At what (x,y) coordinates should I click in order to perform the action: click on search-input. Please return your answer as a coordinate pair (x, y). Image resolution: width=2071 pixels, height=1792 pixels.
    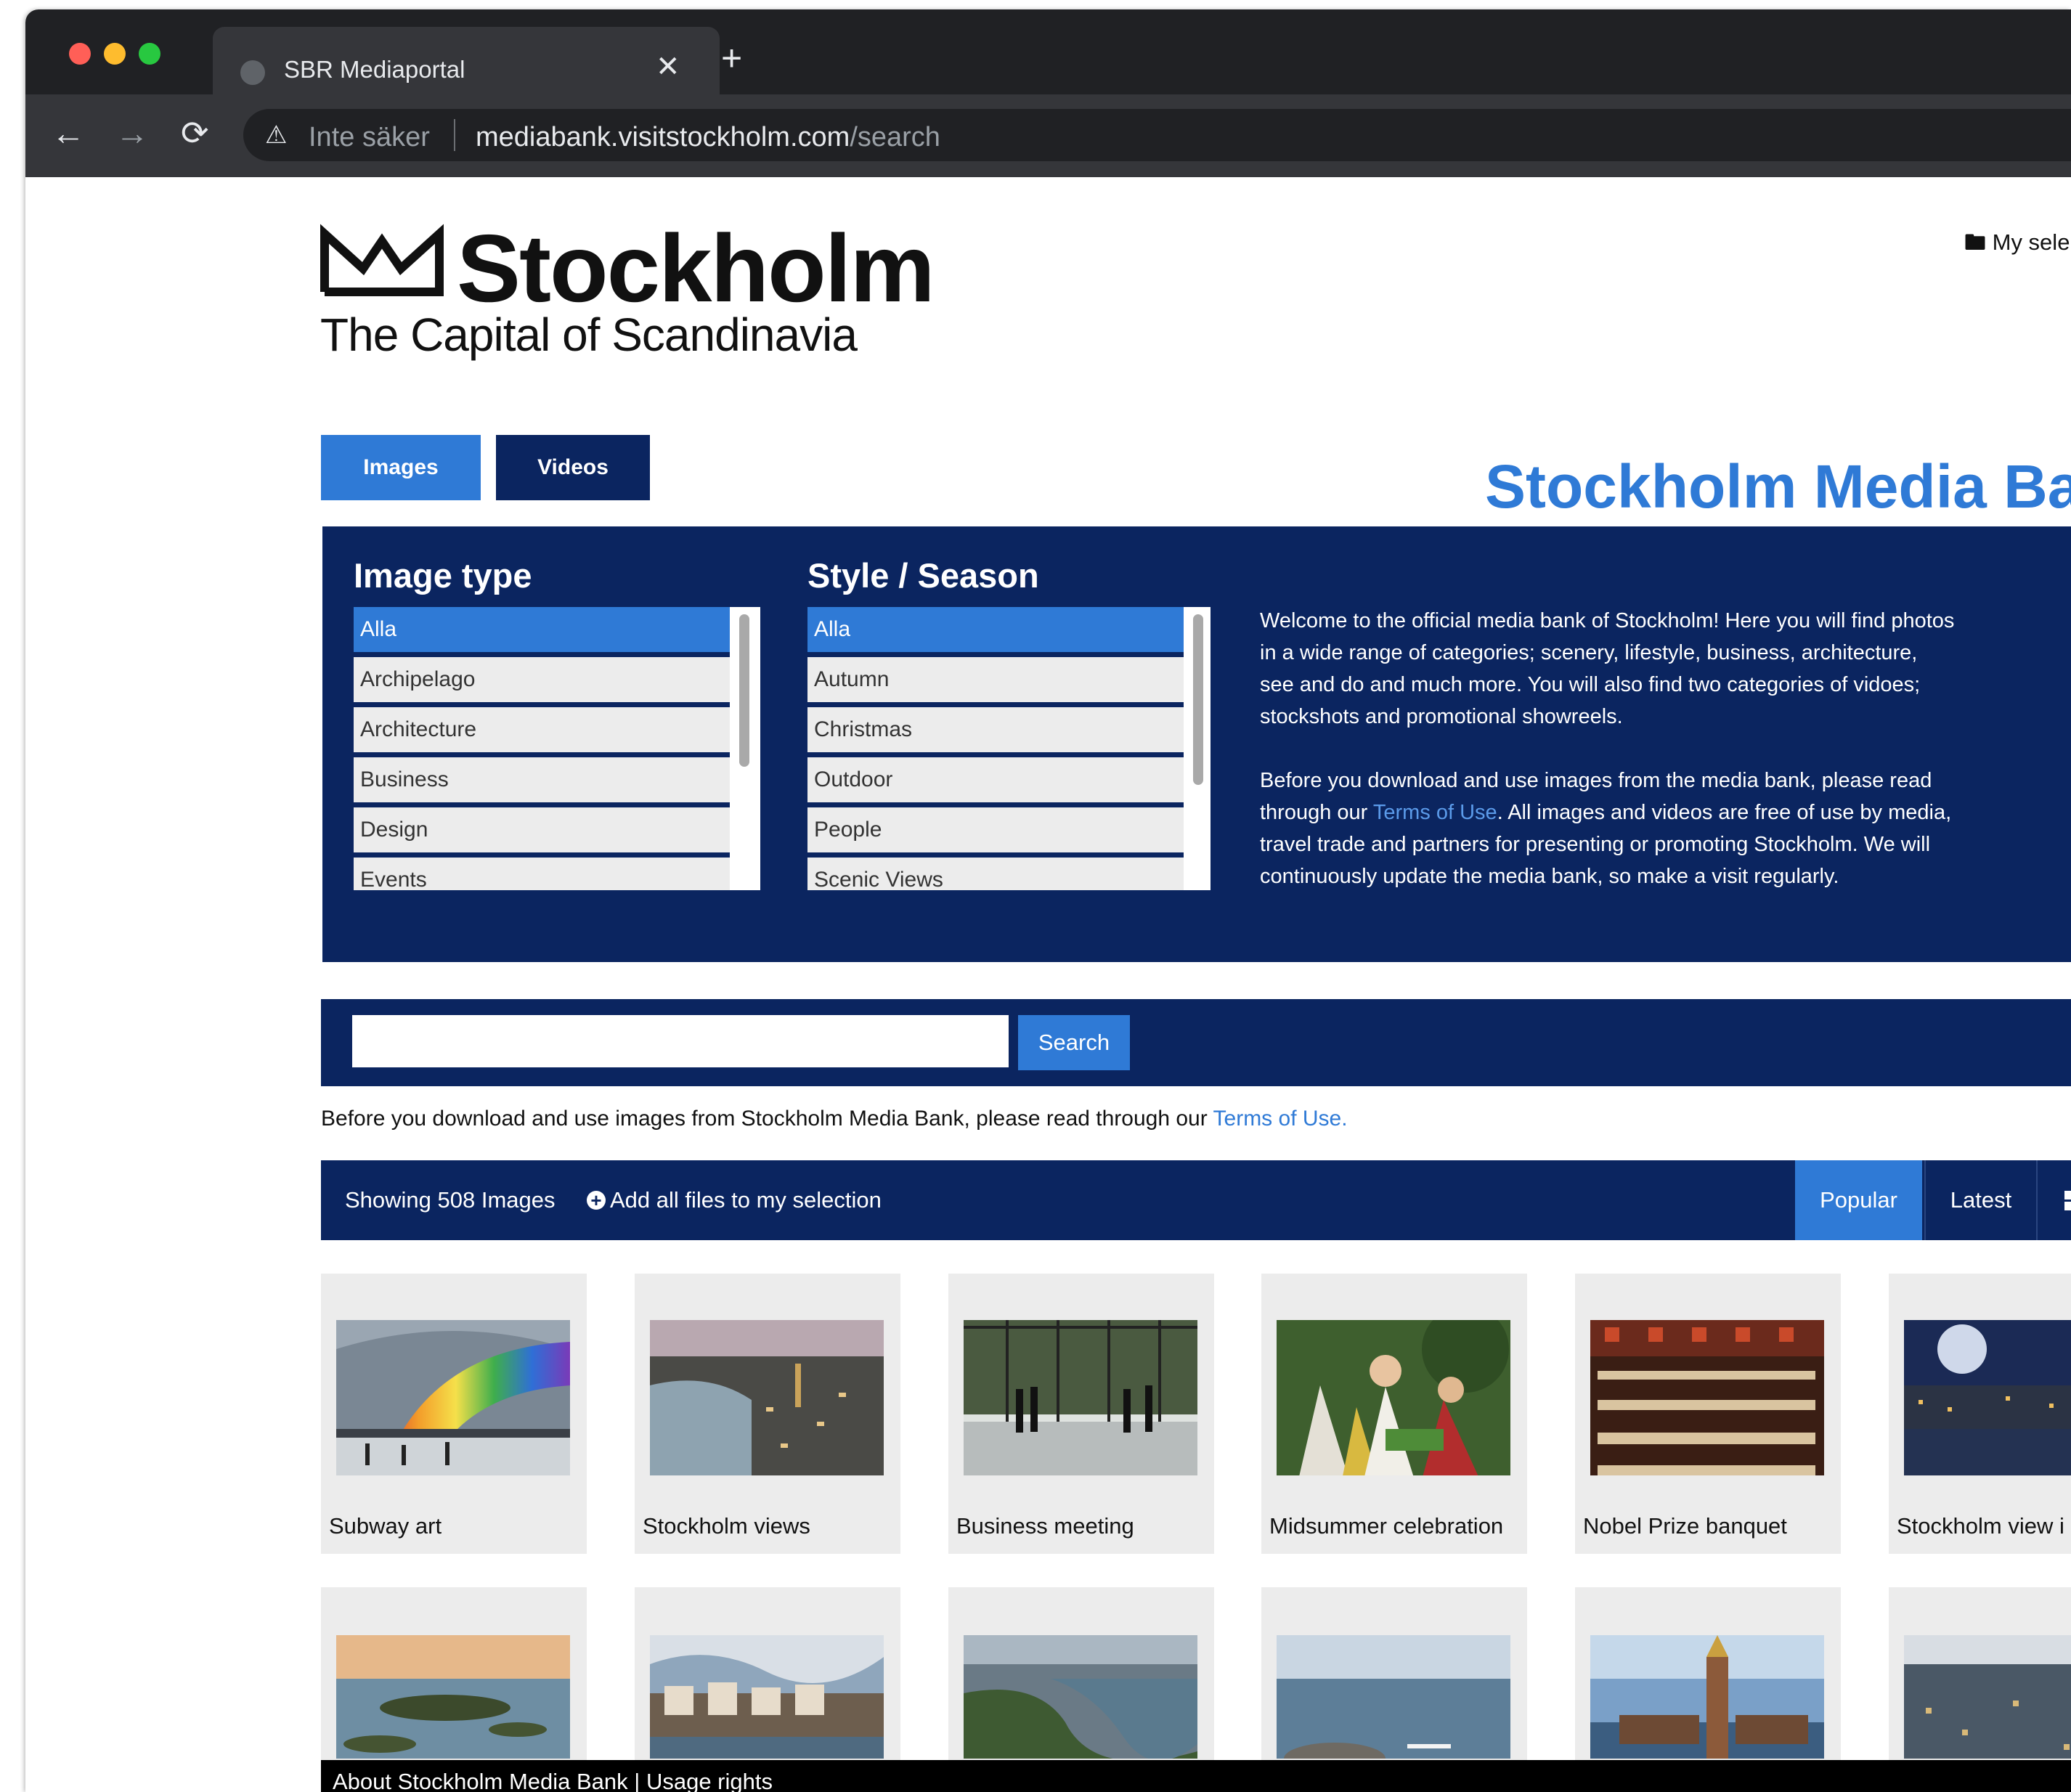
    Looking at the image, I should click on (680, 1041).